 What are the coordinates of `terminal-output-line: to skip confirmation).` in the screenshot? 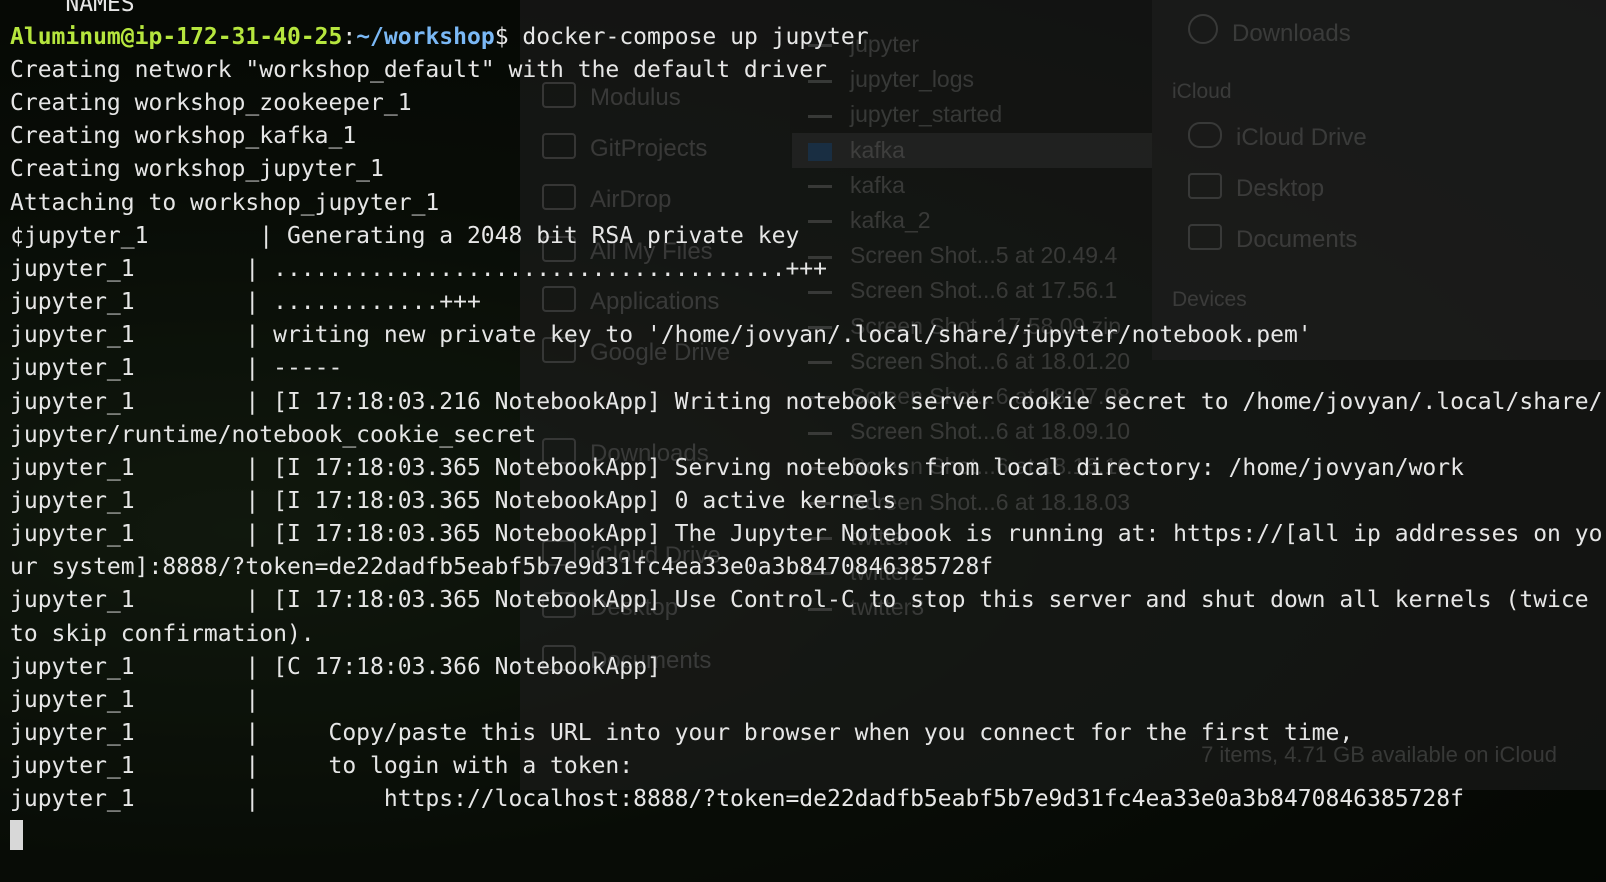 It's located at (162, 633).